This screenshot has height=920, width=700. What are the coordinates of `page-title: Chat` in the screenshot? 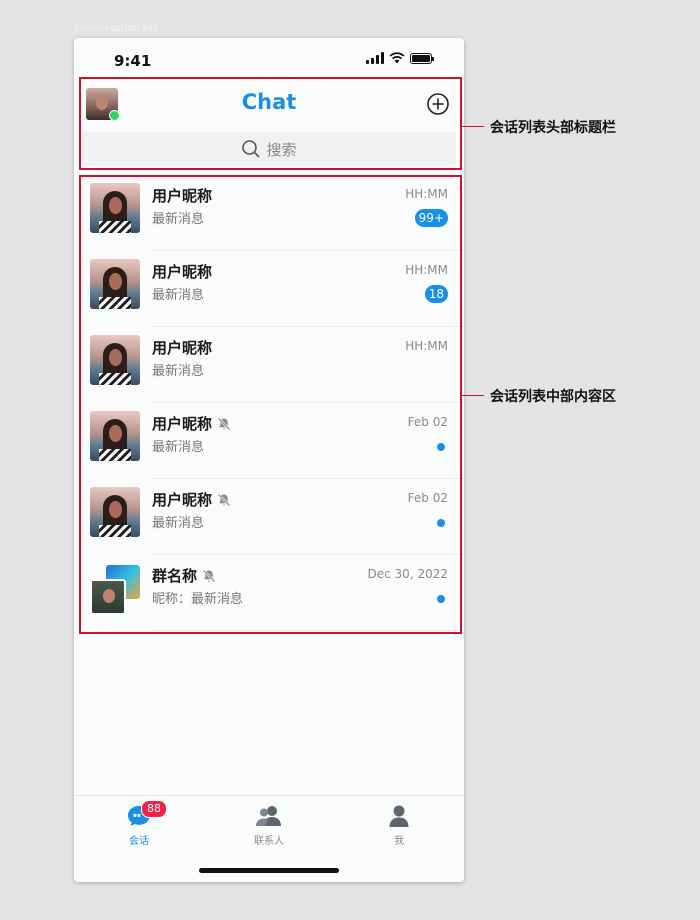 It's located at (269, 102).